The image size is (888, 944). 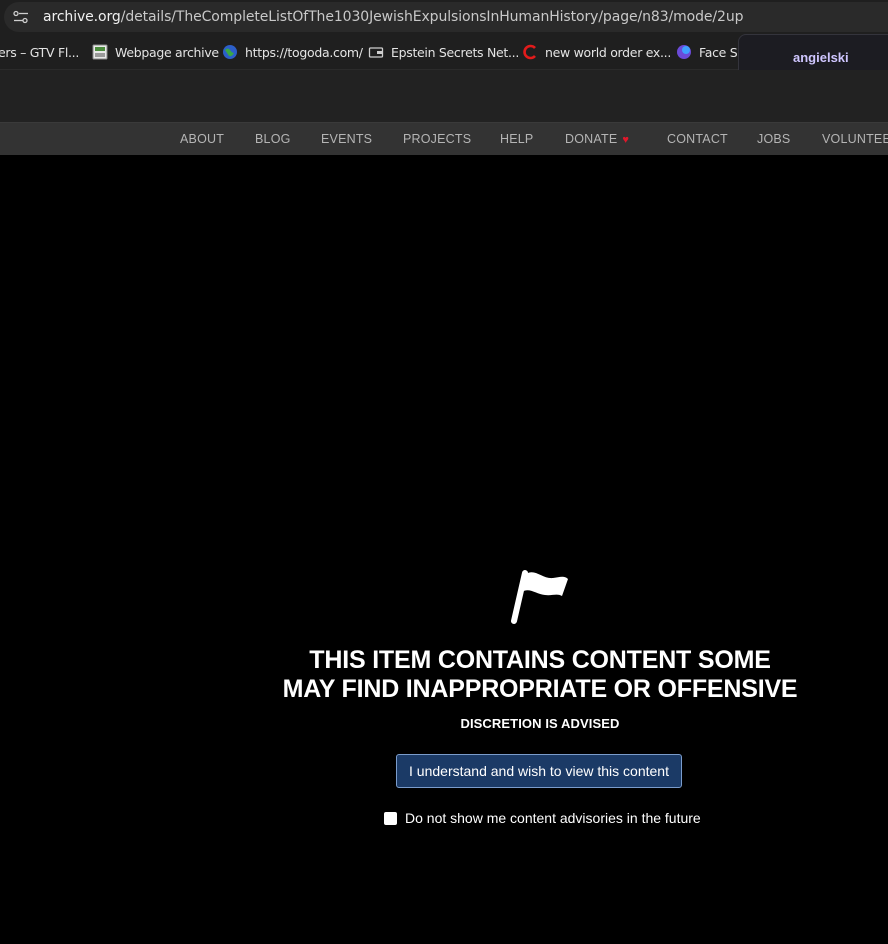 What do you see at coordinates (304, 52) in the screenshot?
I see `bookmark-label: https://togoda.com/` at bounding box center [304, 52].